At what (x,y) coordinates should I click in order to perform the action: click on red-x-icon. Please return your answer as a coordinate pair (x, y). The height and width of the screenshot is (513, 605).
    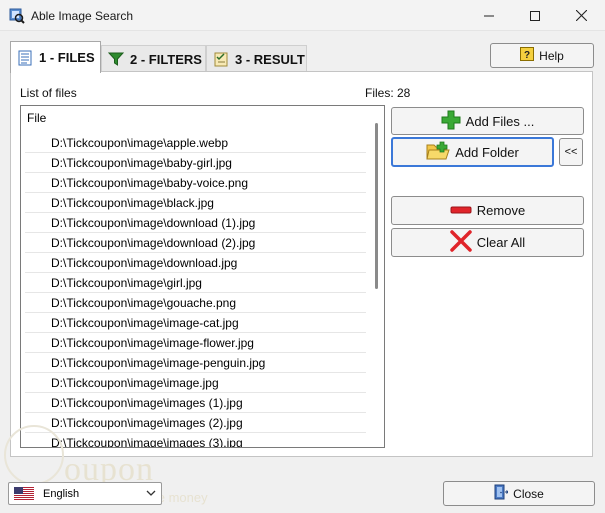
    Looking at the image, I should click on (461, 242).